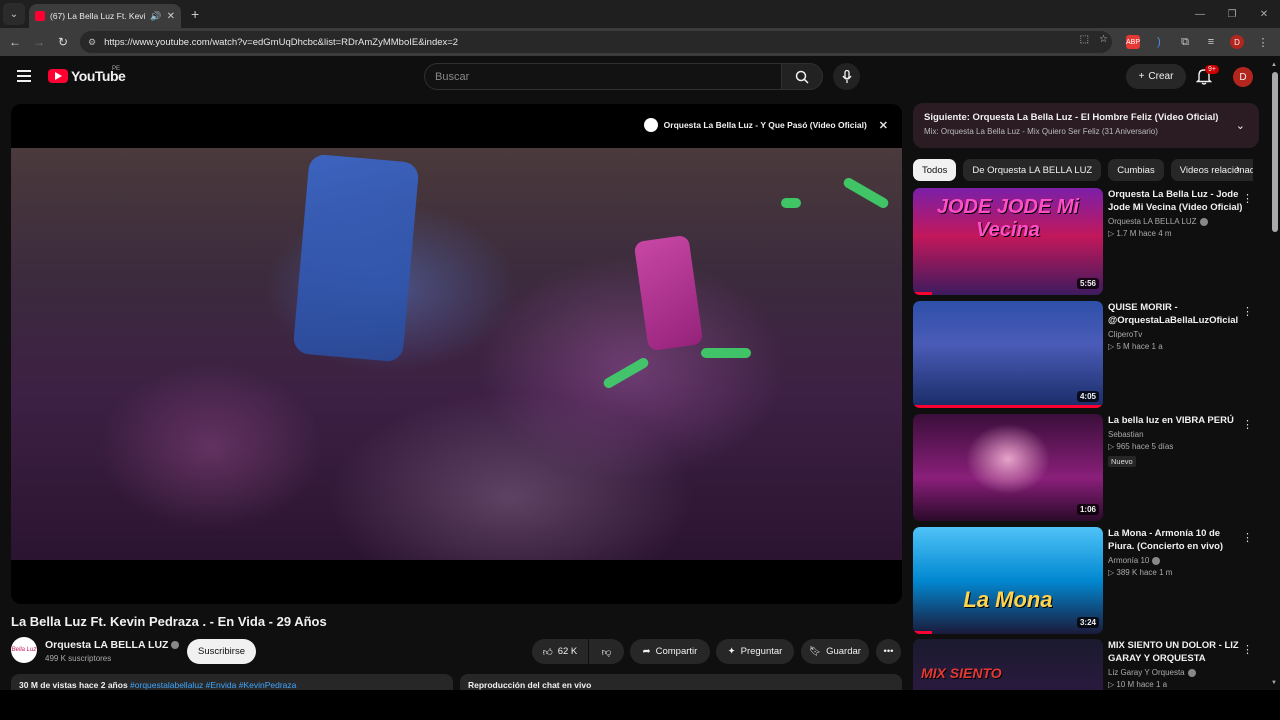 The image size is (1280, 720). I want to click on back-icon: ←, so click(15, 42).